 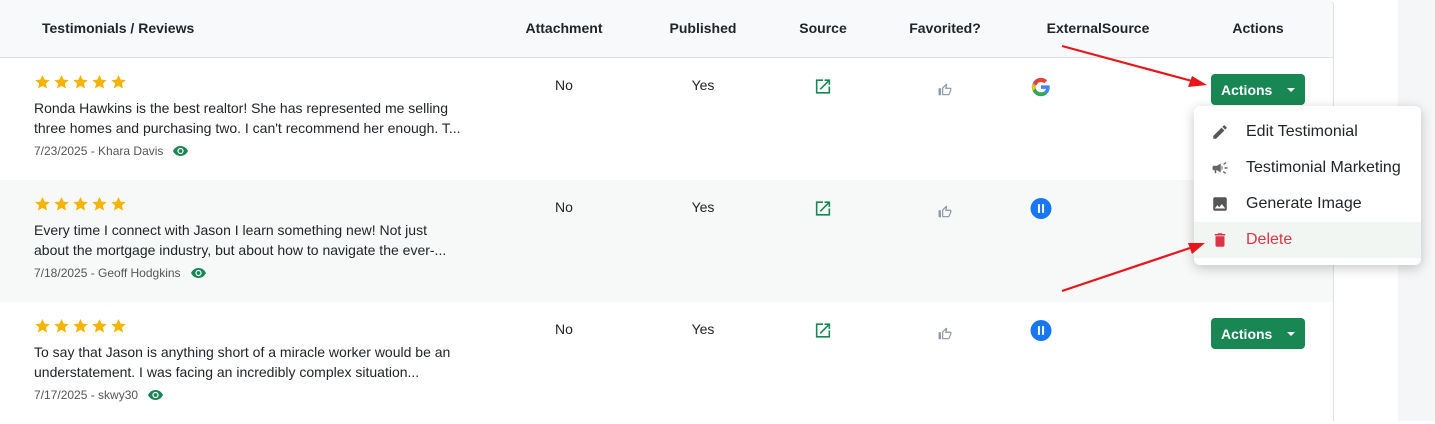 What do you see at coordinates (1269, 239) in the screenshot?
I see `menu-item-label: Delete` at bounding box center [1269, 239].